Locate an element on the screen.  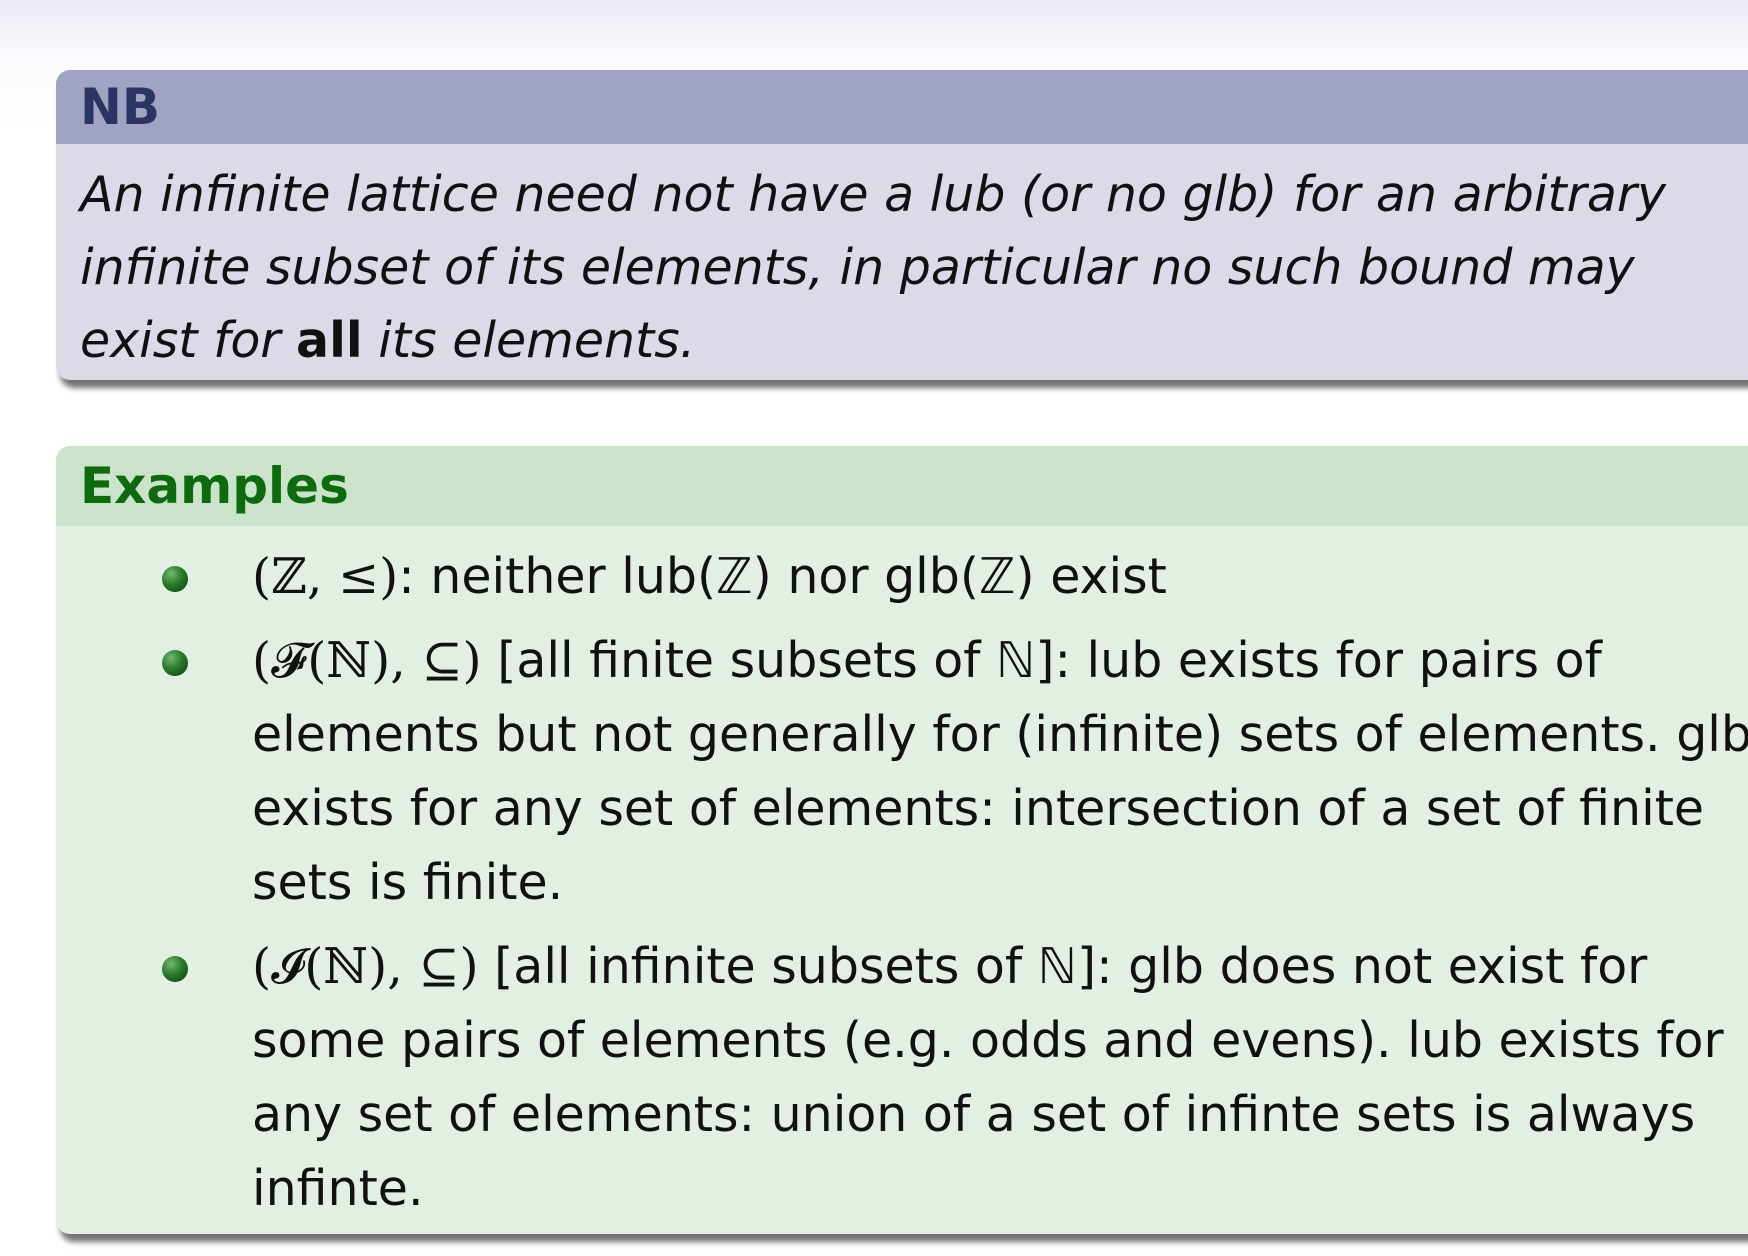
nb-line-3-post: its elements. is located at coordinates (529, 340).